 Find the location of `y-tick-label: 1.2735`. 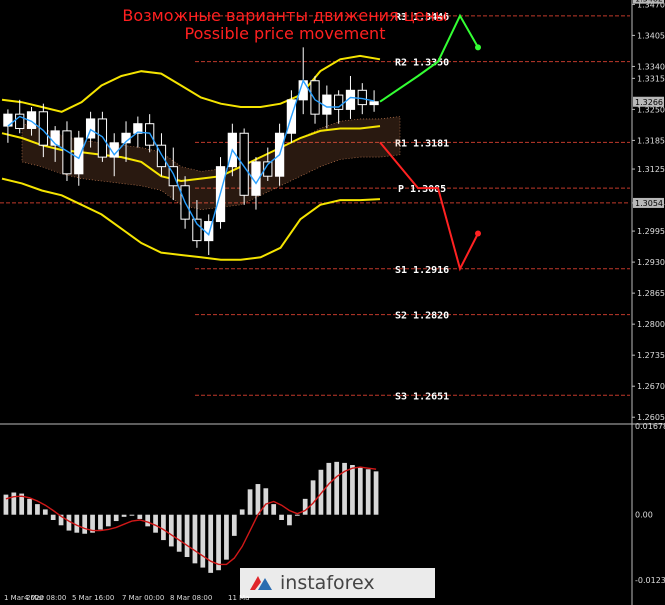

y-tick-label: 1.2735 is located at coordinates (651, 355).